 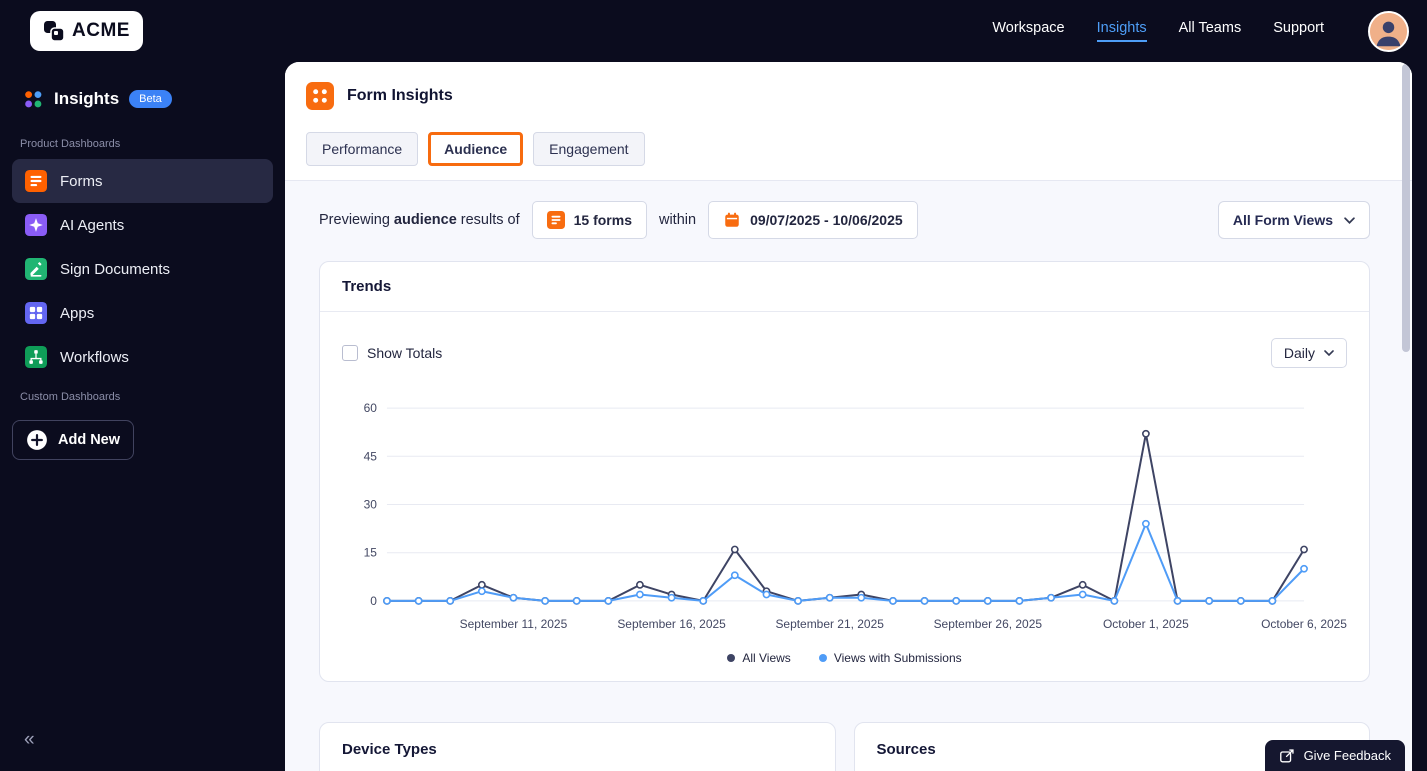 I want to click on sidebar-item-label: Apps, so click(x=77, y=313).